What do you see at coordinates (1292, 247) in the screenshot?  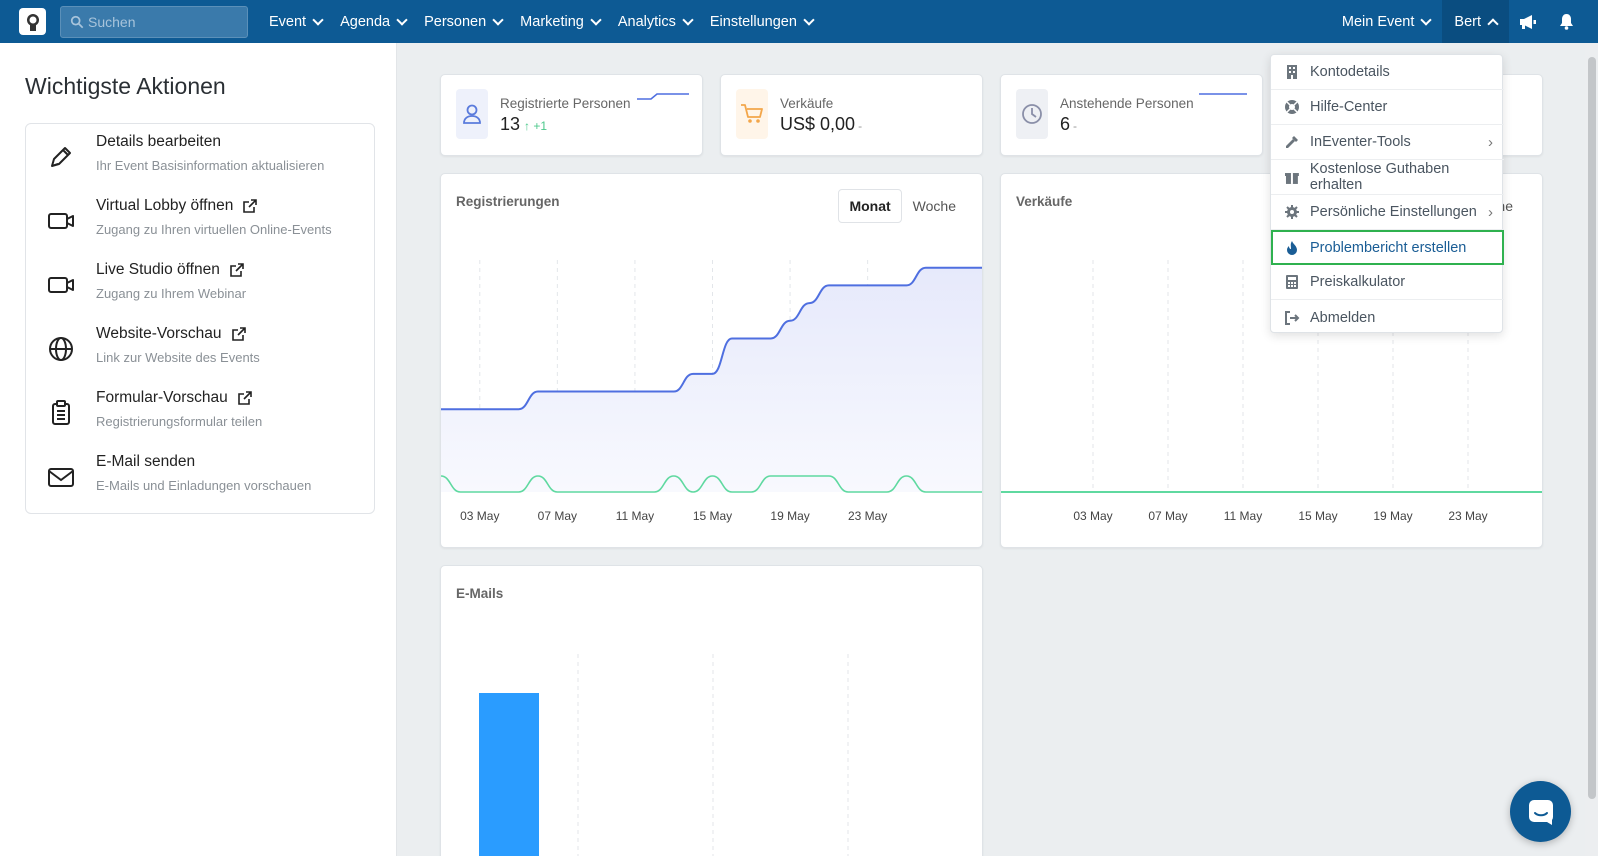 I see `flame-icon` at bounding box center [1292, 247].